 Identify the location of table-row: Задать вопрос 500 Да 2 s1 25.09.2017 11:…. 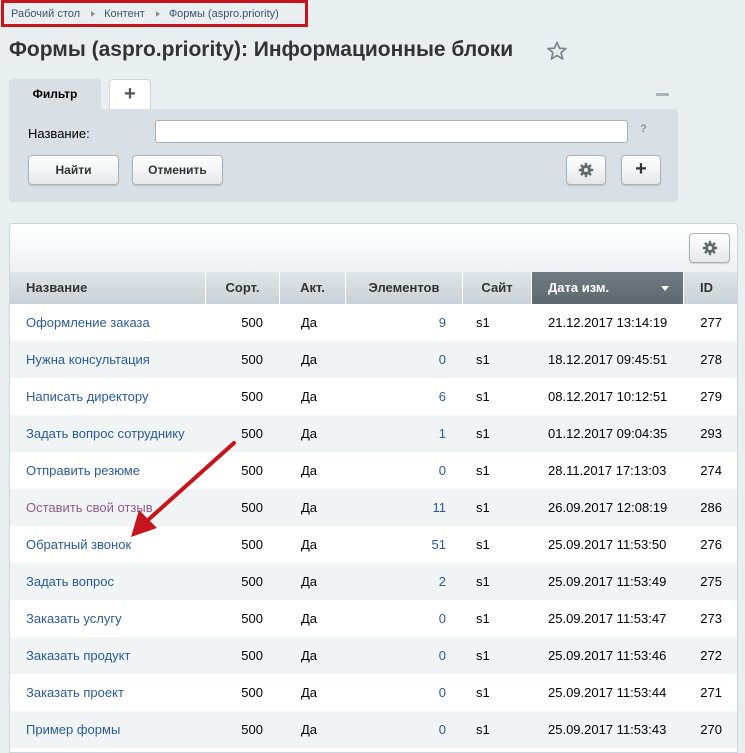
(373, 581).